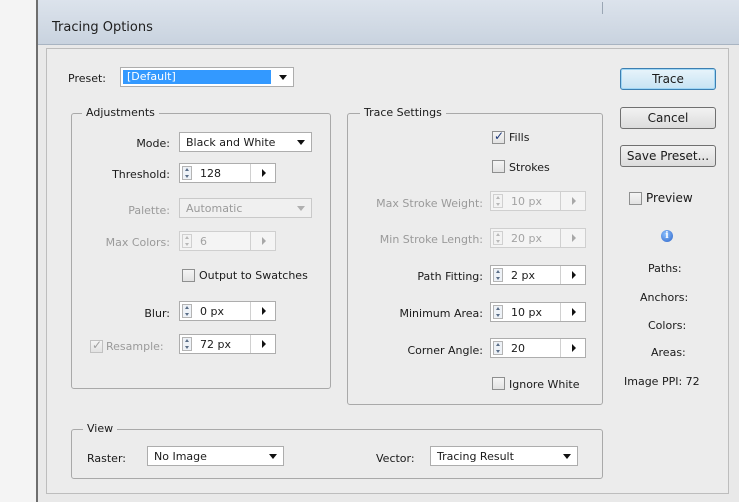 This screenshot has height=502, width=739. I want to click on min-stroke-length-label: Min Stroke Length:, so click(431, 239).